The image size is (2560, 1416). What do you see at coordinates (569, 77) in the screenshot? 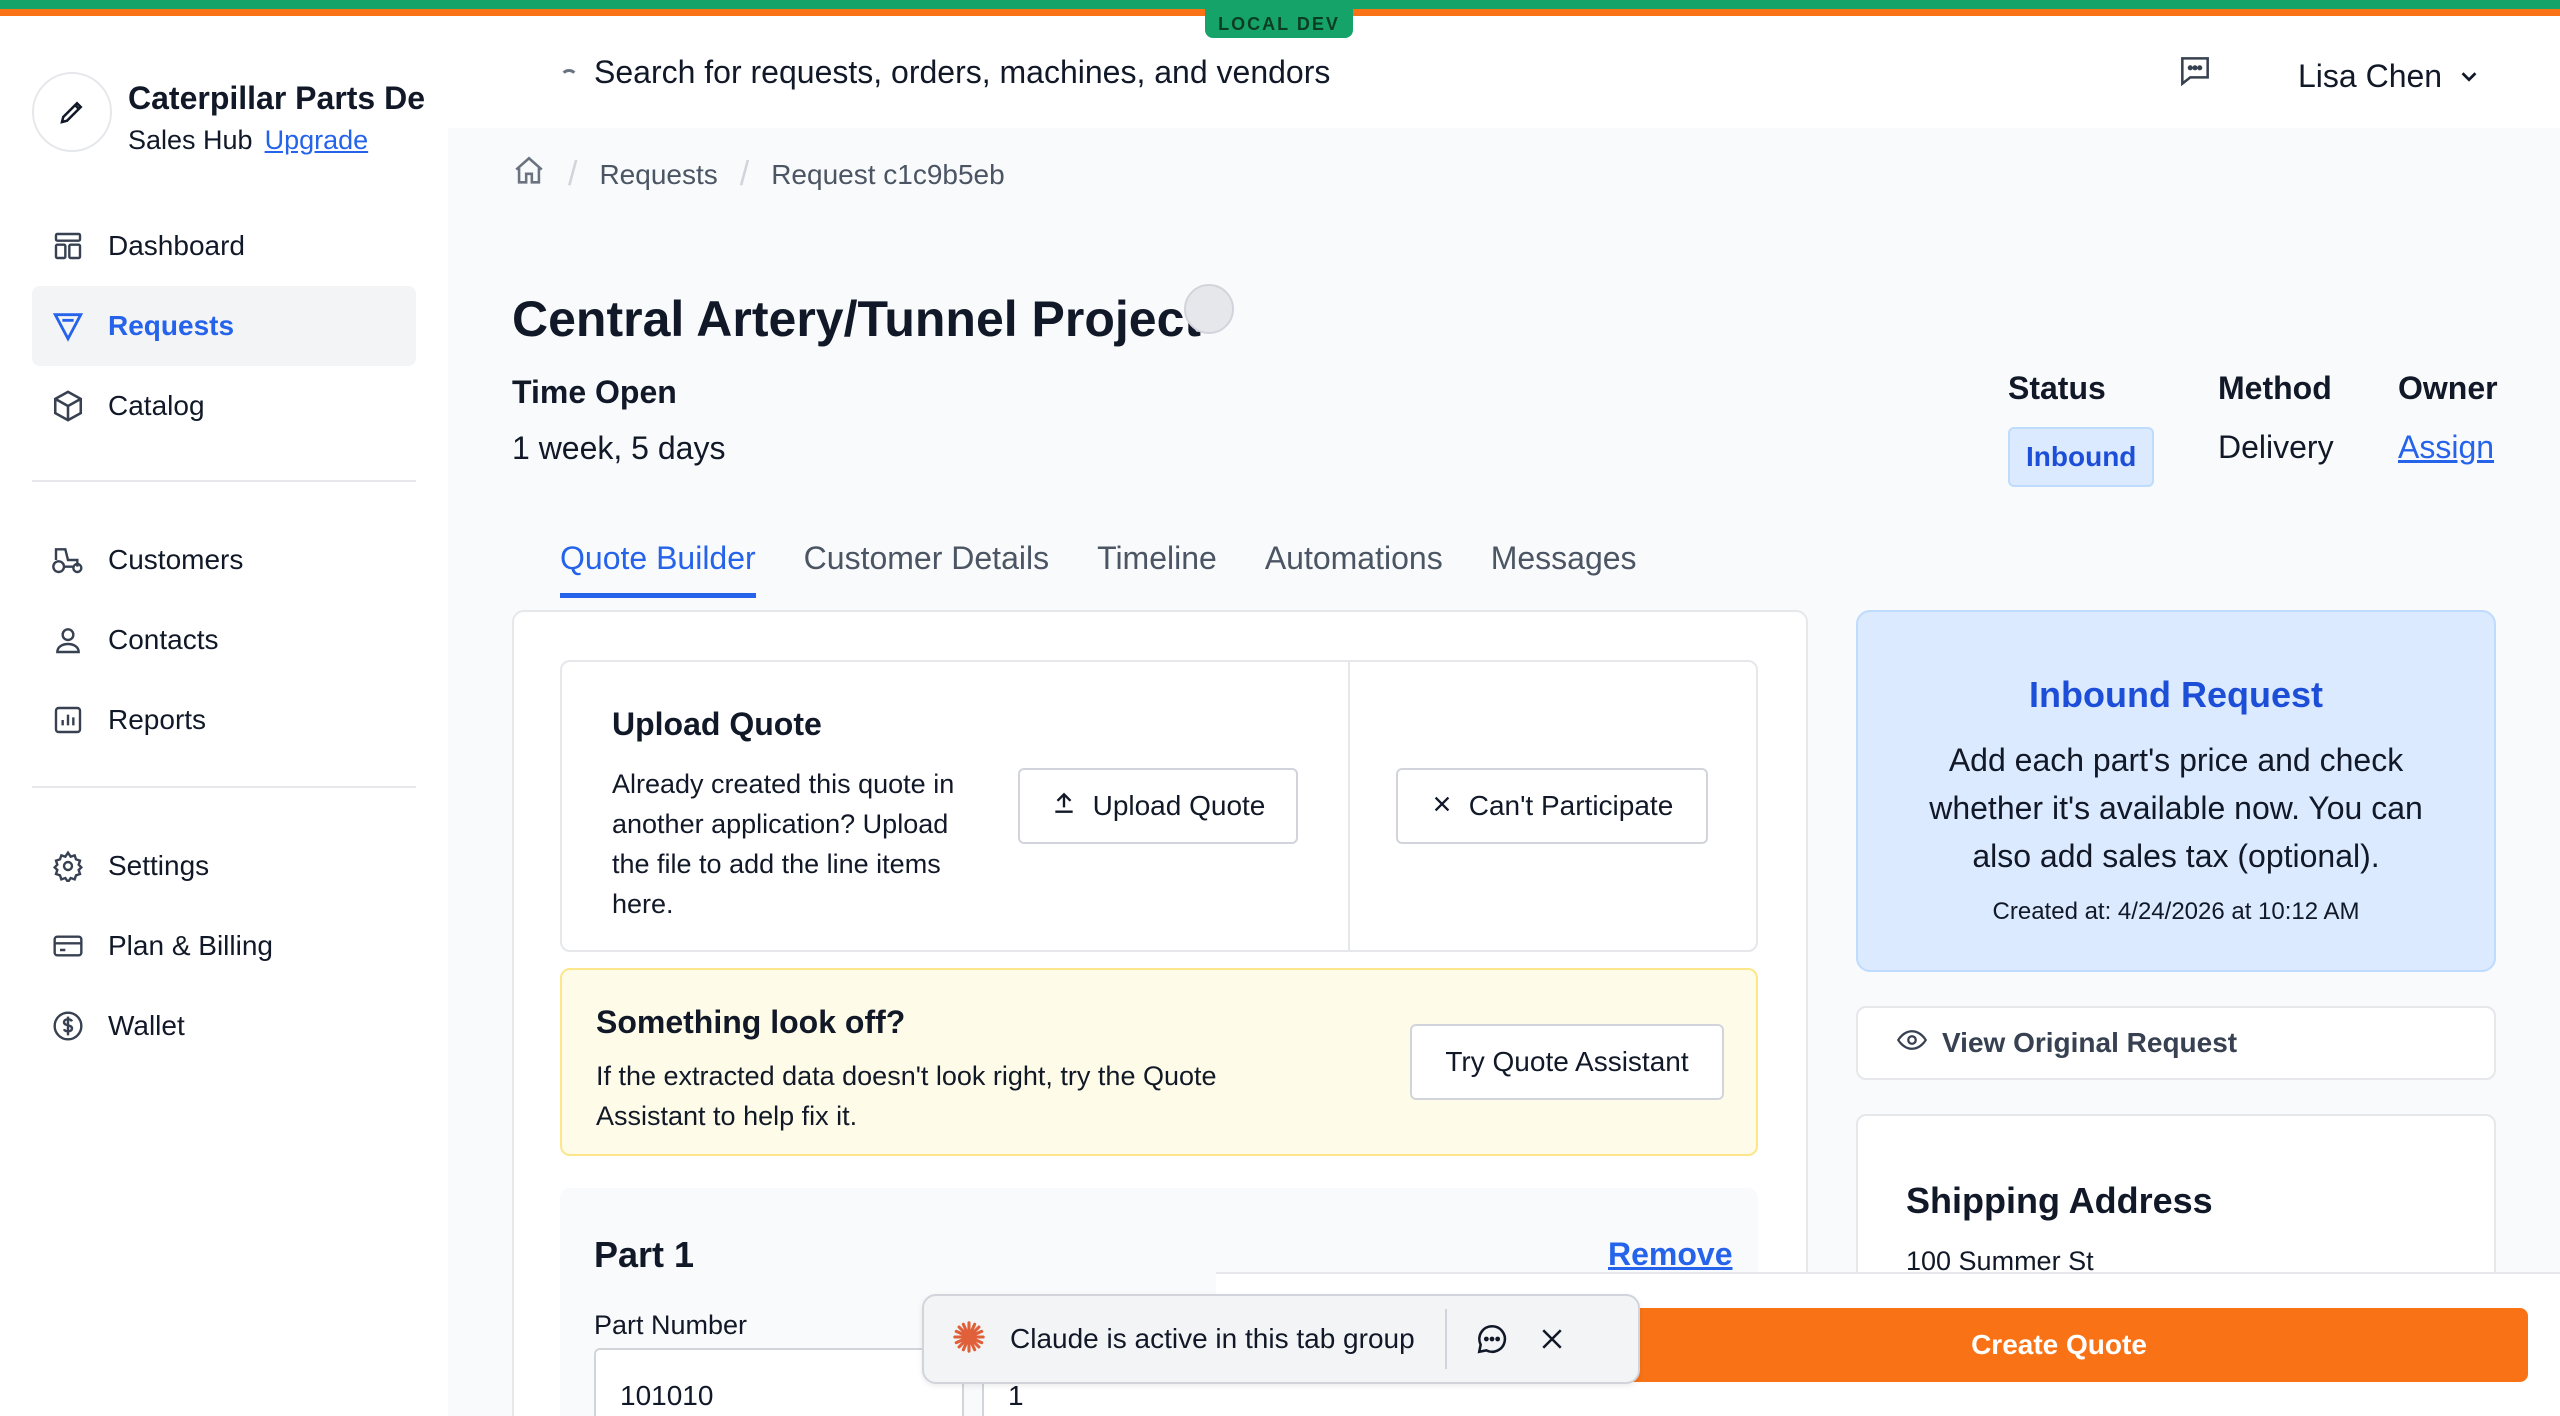
I see `loading-spinner-icon` at bounding box center [569, 77].